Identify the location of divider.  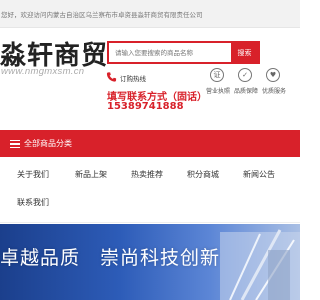
(150, 222).